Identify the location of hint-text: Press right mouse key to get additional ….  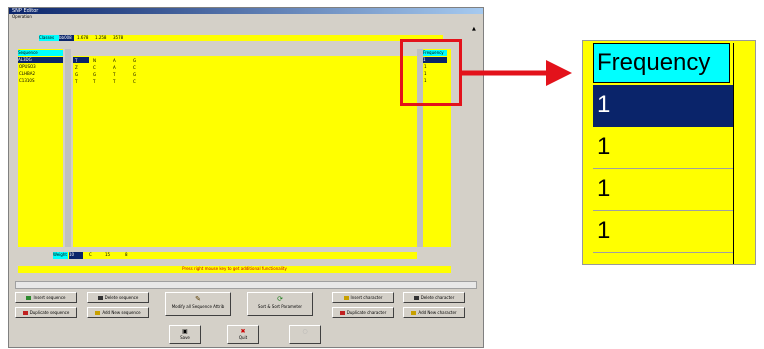
(234, 268).